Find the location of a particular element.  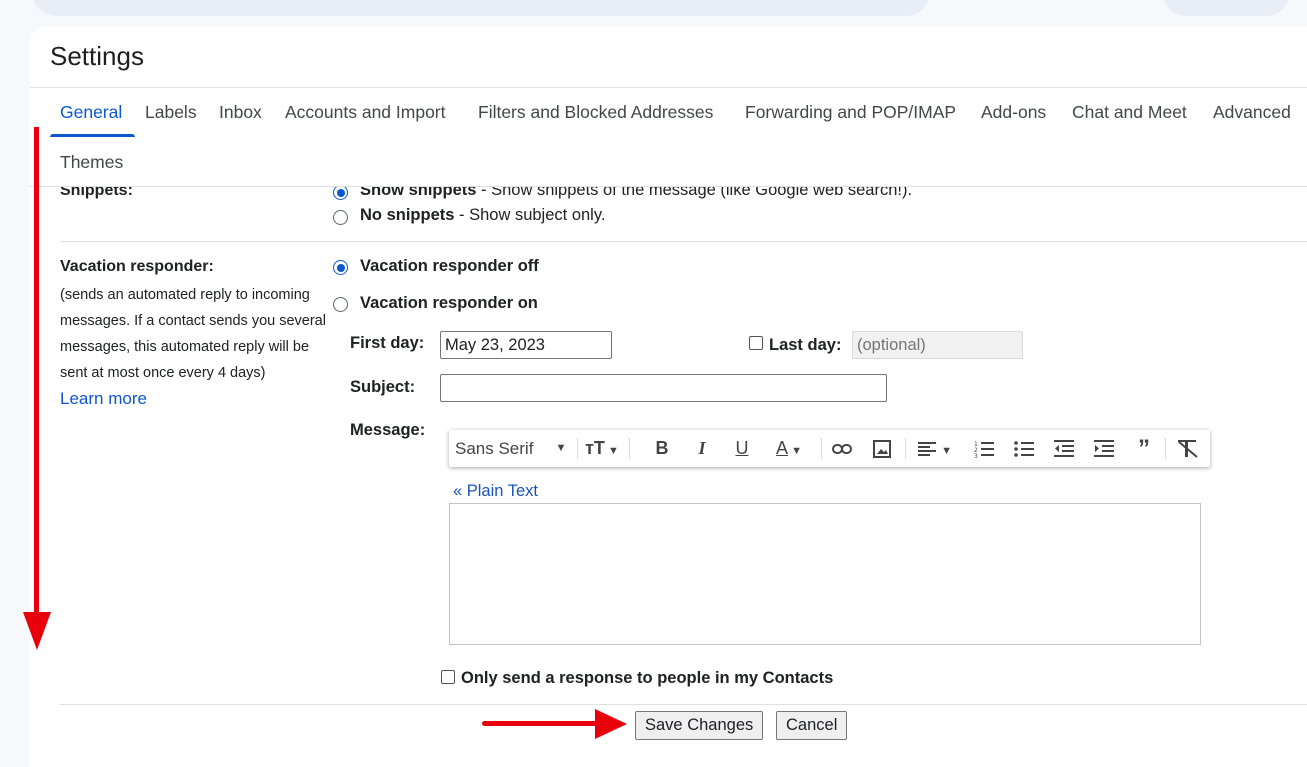

first-day-input is located at coordinates (526, 345).